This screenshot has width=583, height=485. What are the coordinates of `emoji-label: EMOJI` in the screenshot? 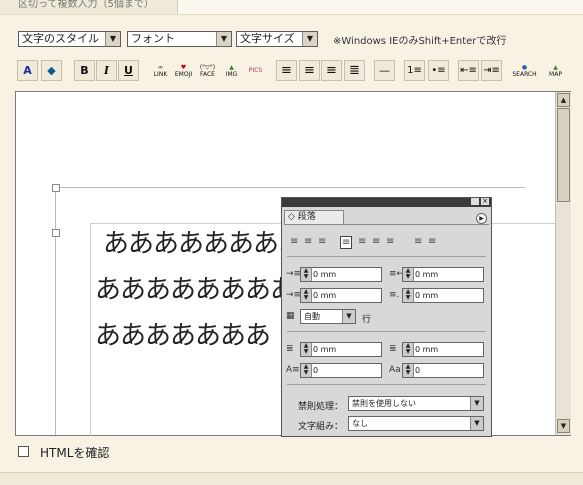 It's located at (183, 74).